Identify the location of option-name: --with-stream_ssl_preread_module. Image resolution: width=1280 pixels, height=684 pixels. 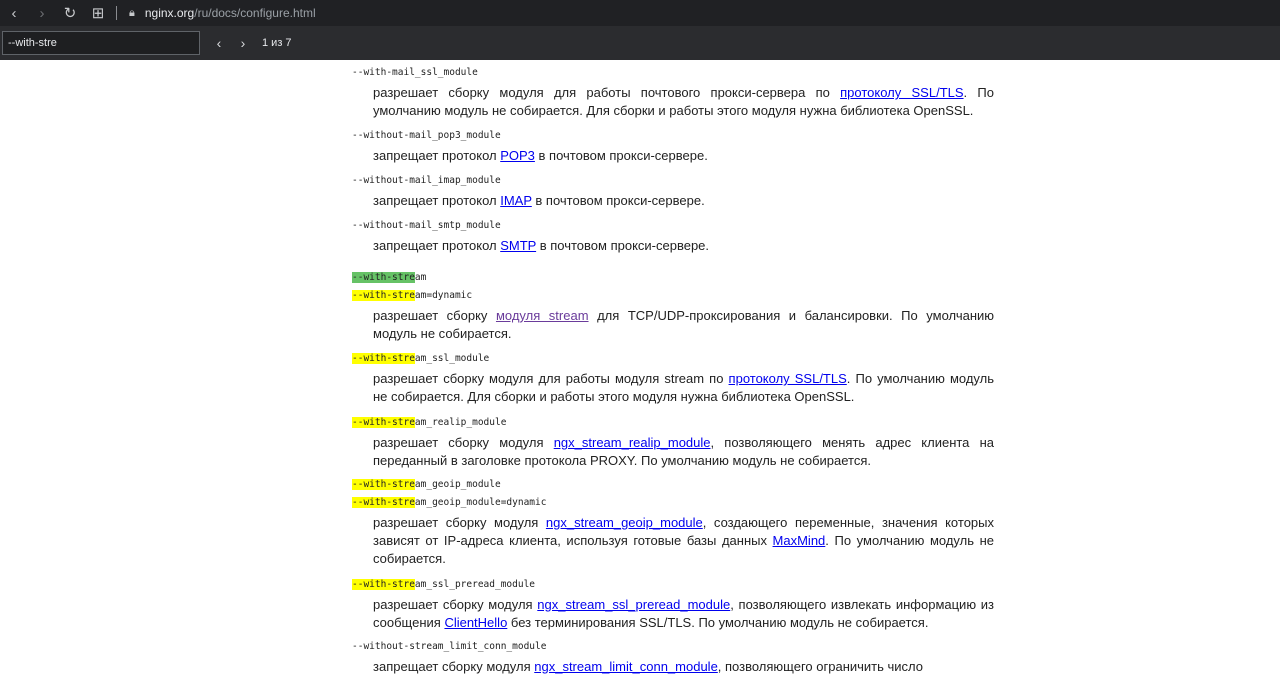
(673, 585).